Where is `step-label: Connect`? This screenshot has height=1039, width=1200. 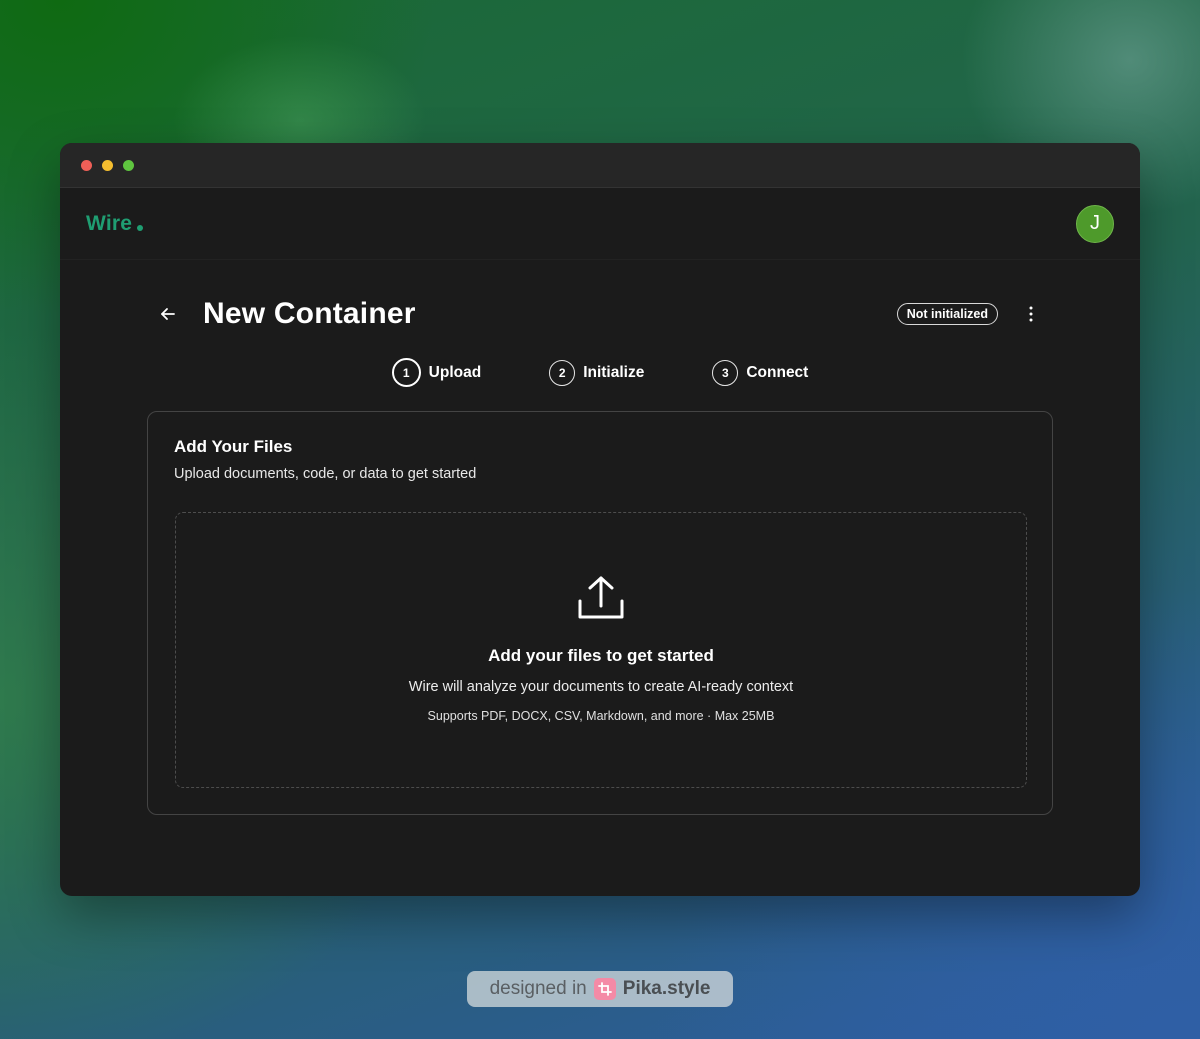
step-label: Connect is located at coordinates (777, 372).